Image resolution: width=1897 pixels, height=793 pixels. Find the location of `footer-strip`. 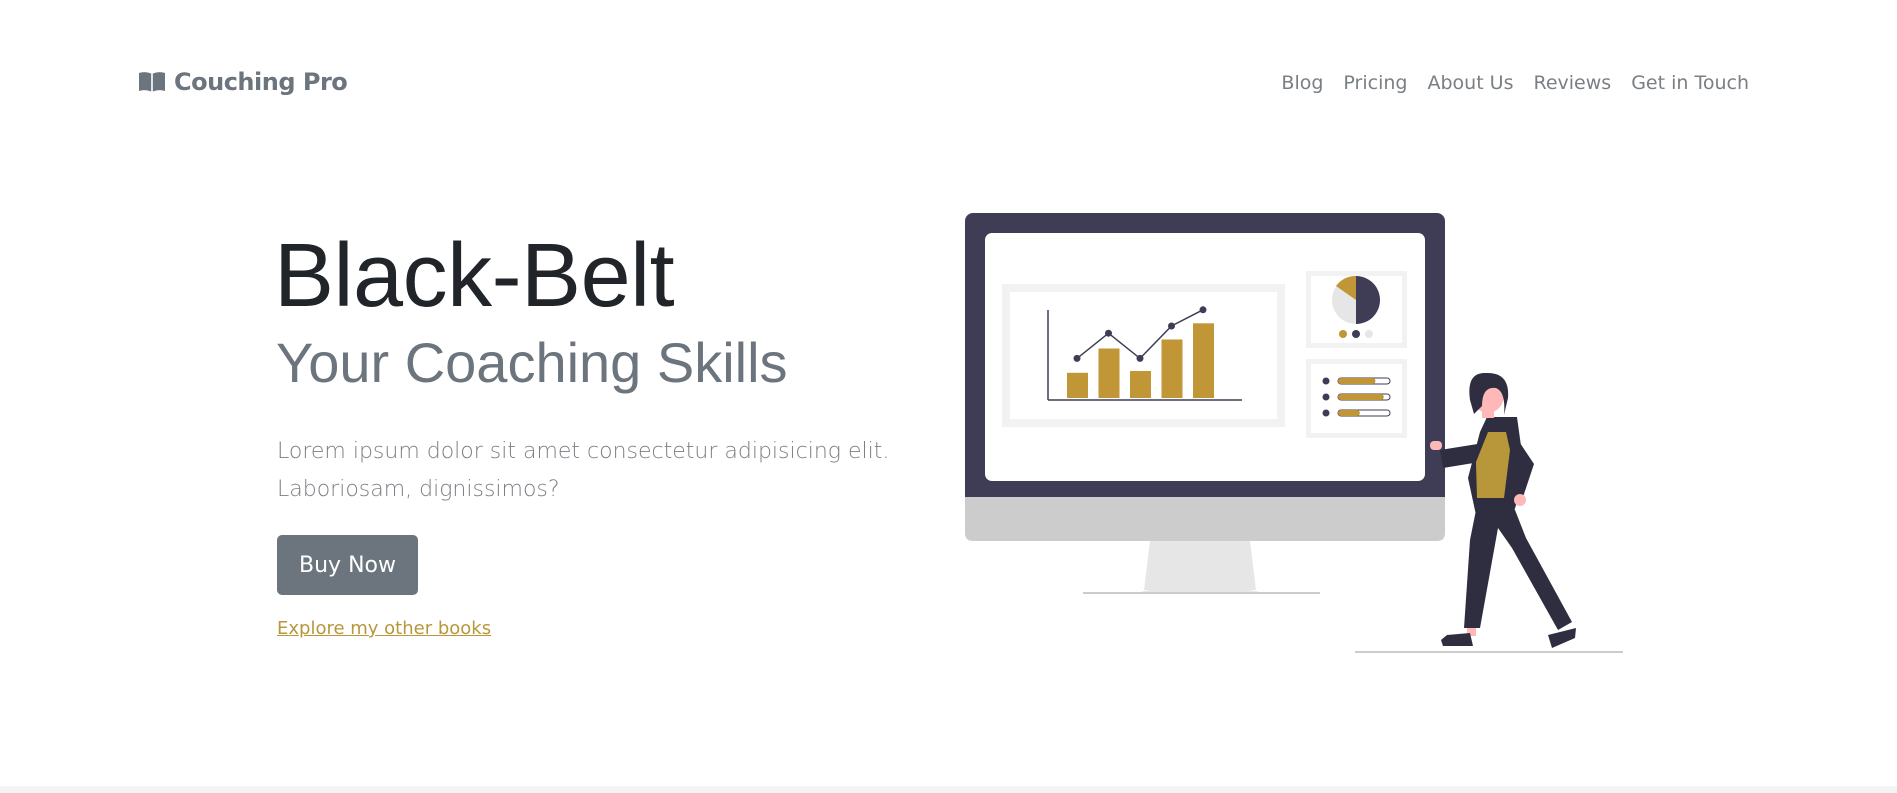

footer-strip is located at coordinates (948, 789).